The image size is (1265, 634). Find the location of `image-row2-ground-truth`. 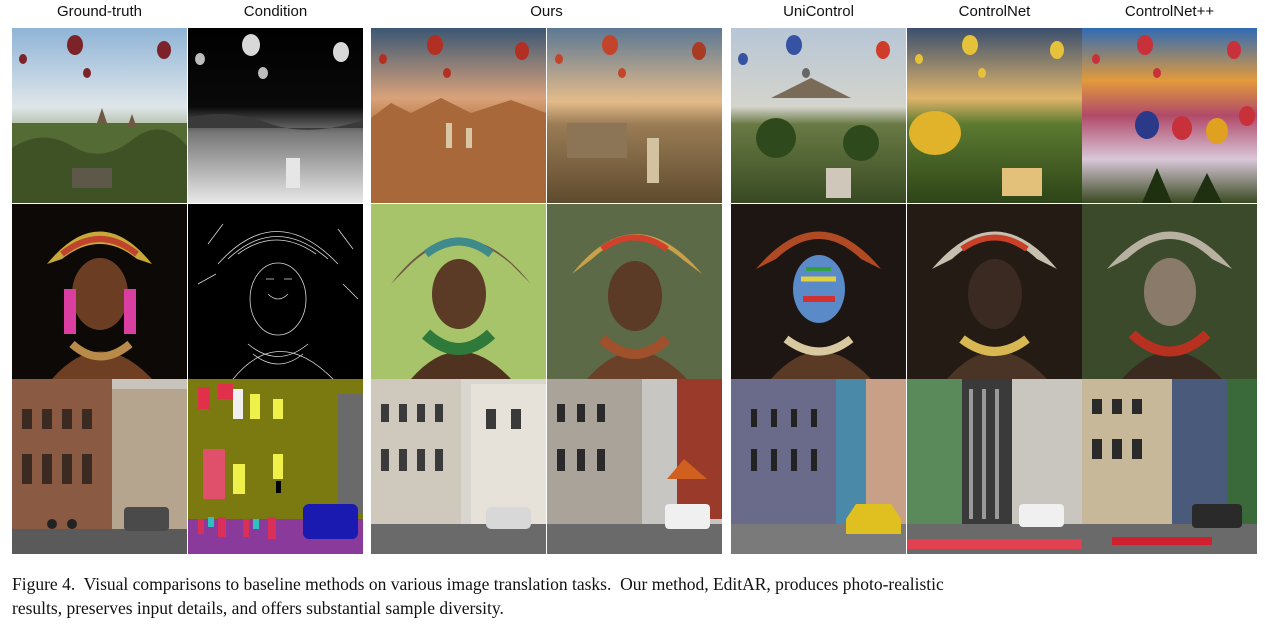

image-row2-ground-truth is located at coordinates (99, 291).